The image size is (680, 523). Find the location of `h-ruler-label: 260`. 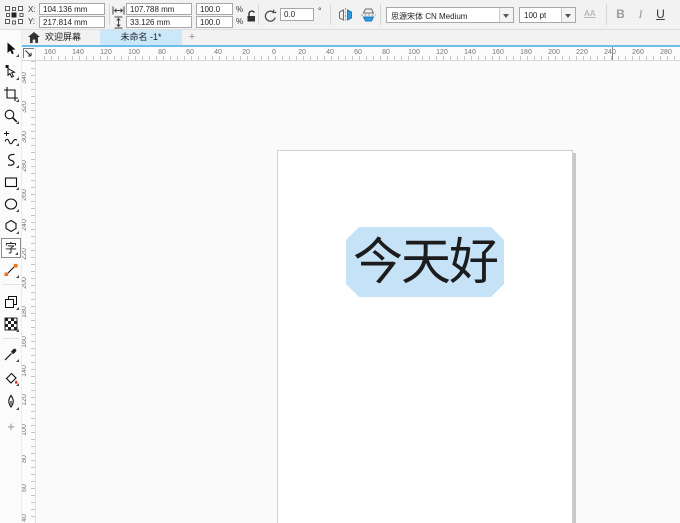

h-ruler-label: 260 is located at coordinates (638, 52).